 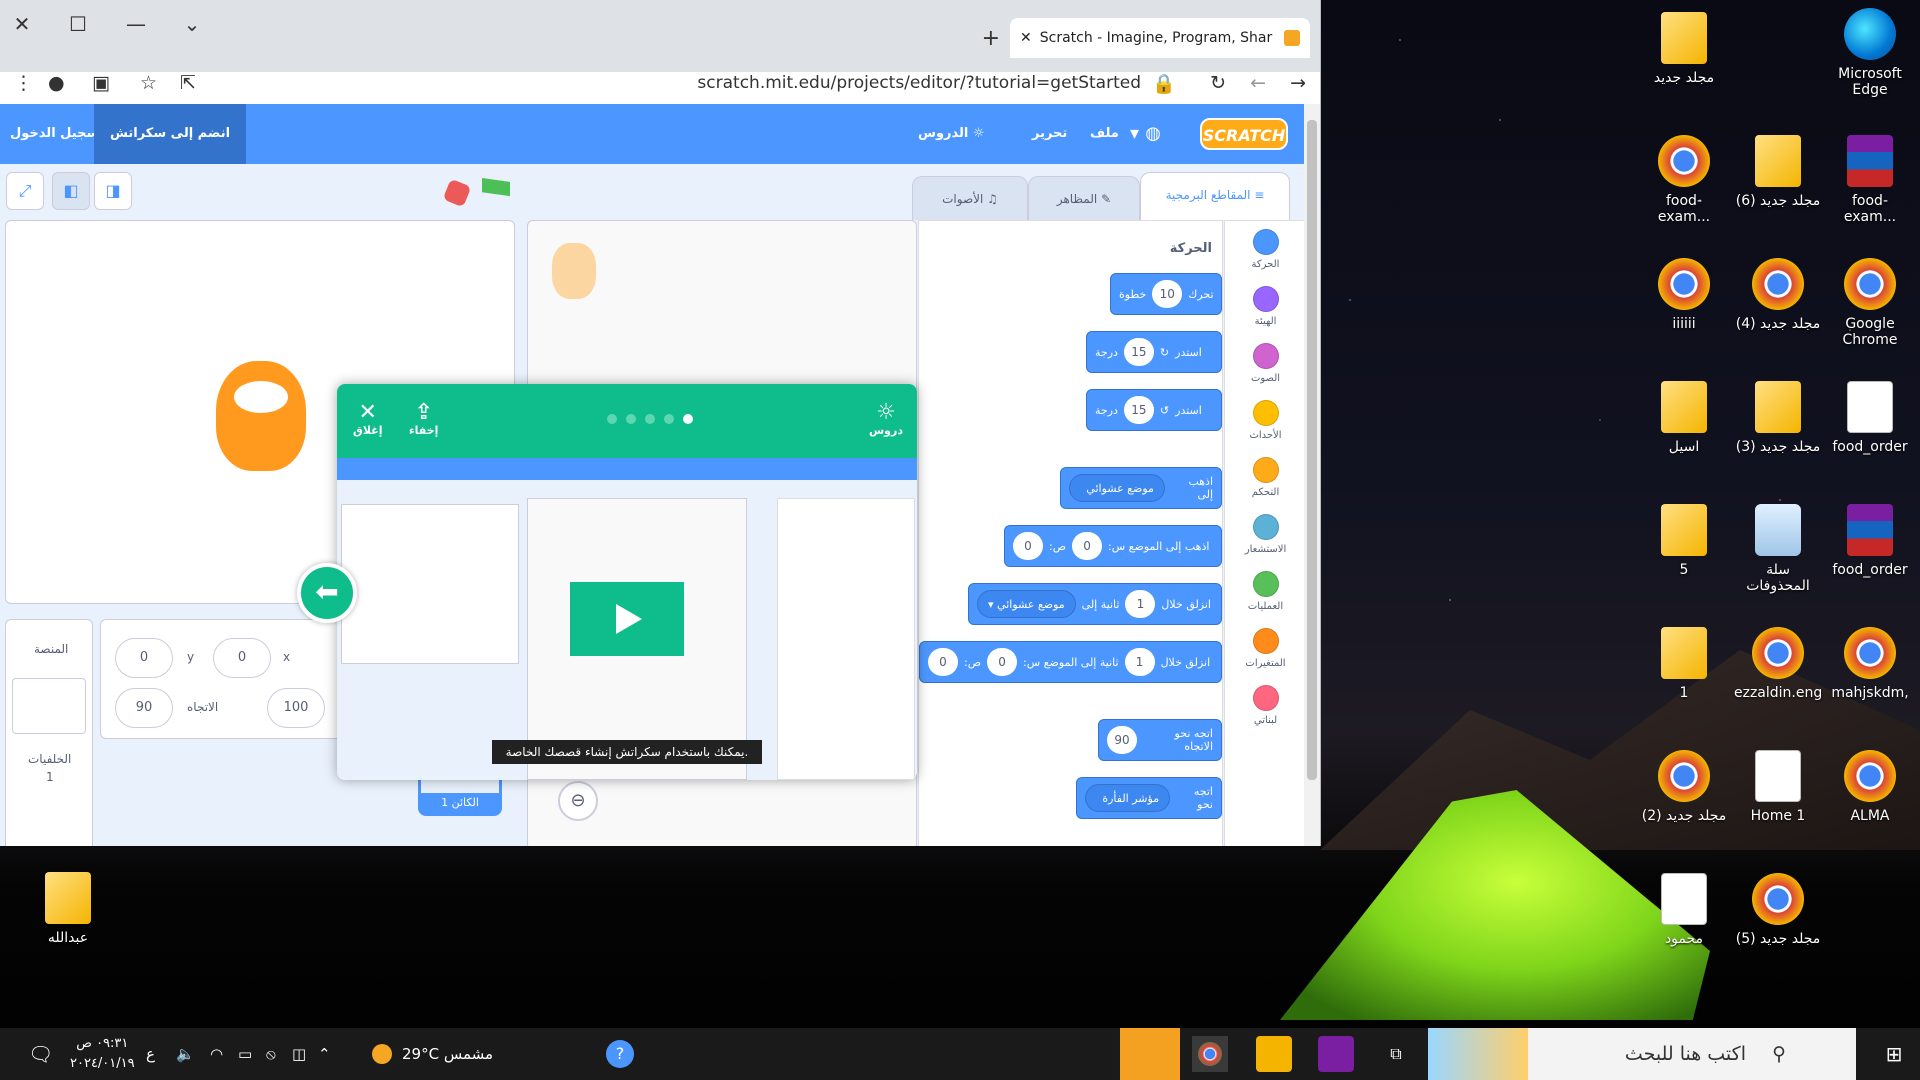 What do you see at coordinates (1117, 498) in the screenshot?
I see `block-dropdown: موضع عشوائي ▾` at bounding box center [1117, 498].